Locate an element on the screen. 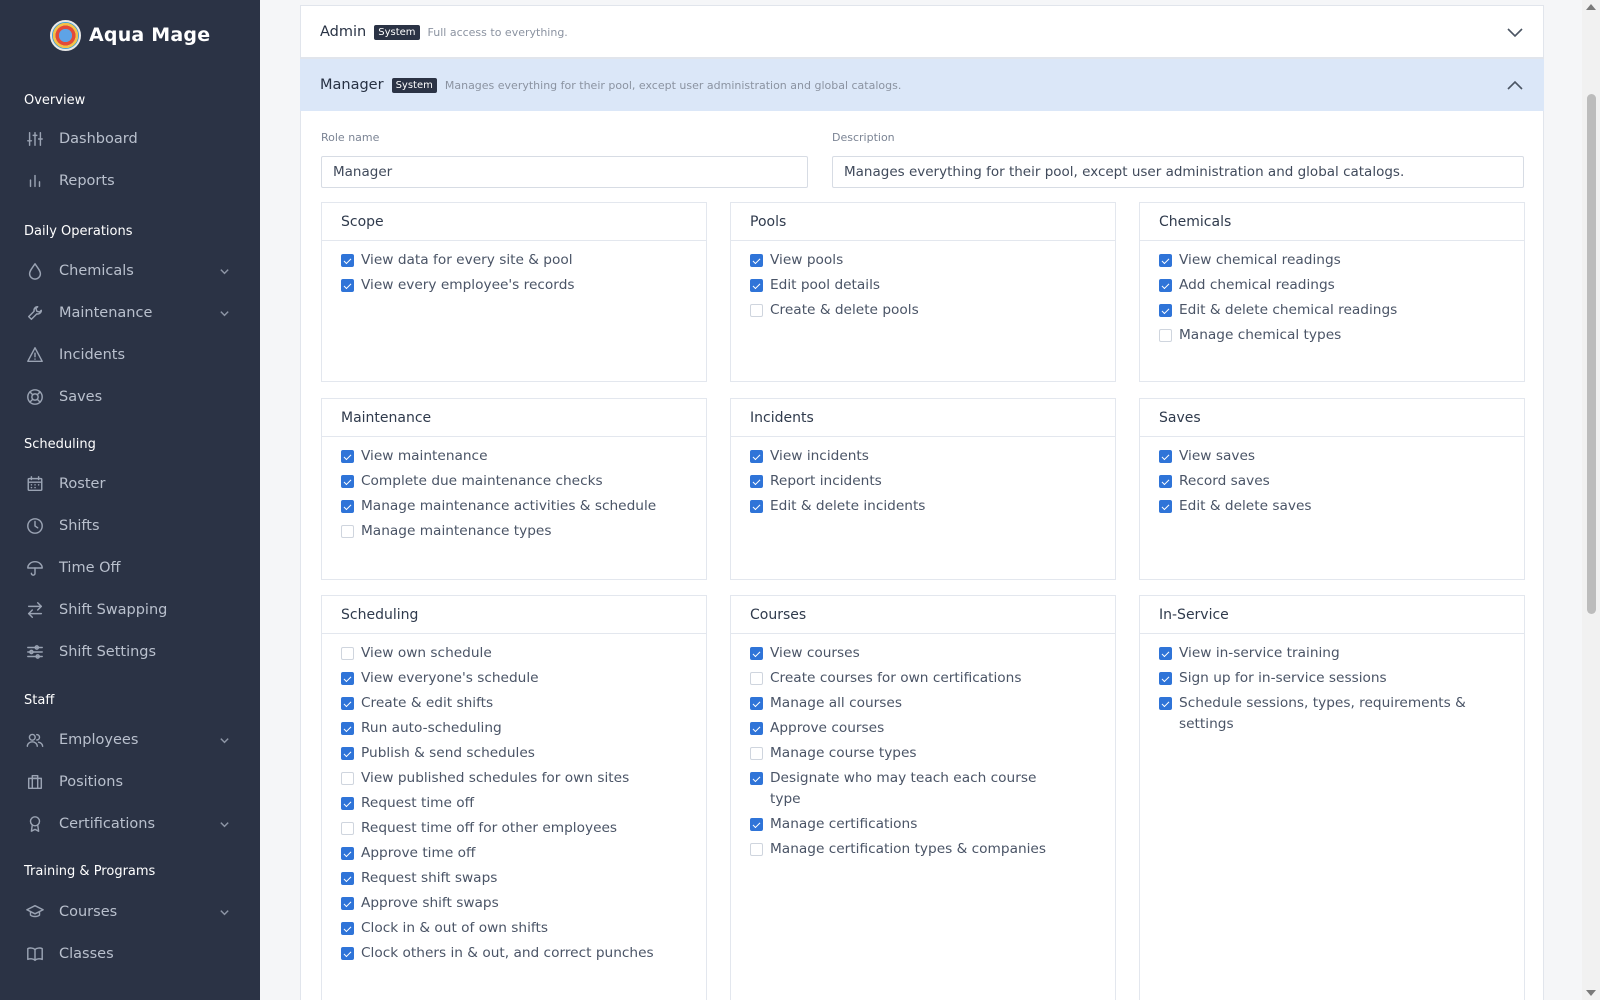 The width and height of the screenshot is (1600, 1000). permission-item: View in-service training is located at coordinates (1341, 653).